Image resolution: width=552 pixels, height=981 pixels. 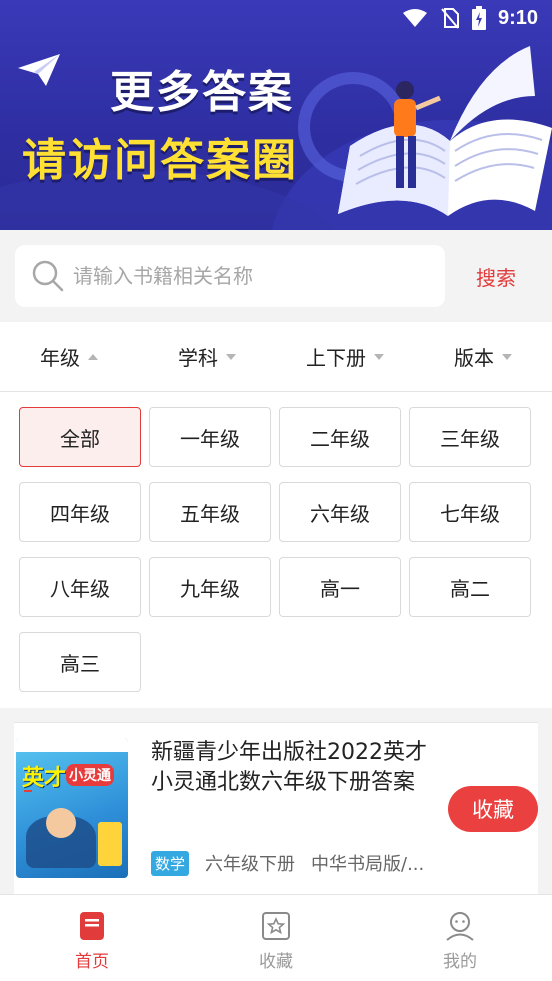 I want to click on cover-subtitle: 小灵通, so click(x=90, y=775).